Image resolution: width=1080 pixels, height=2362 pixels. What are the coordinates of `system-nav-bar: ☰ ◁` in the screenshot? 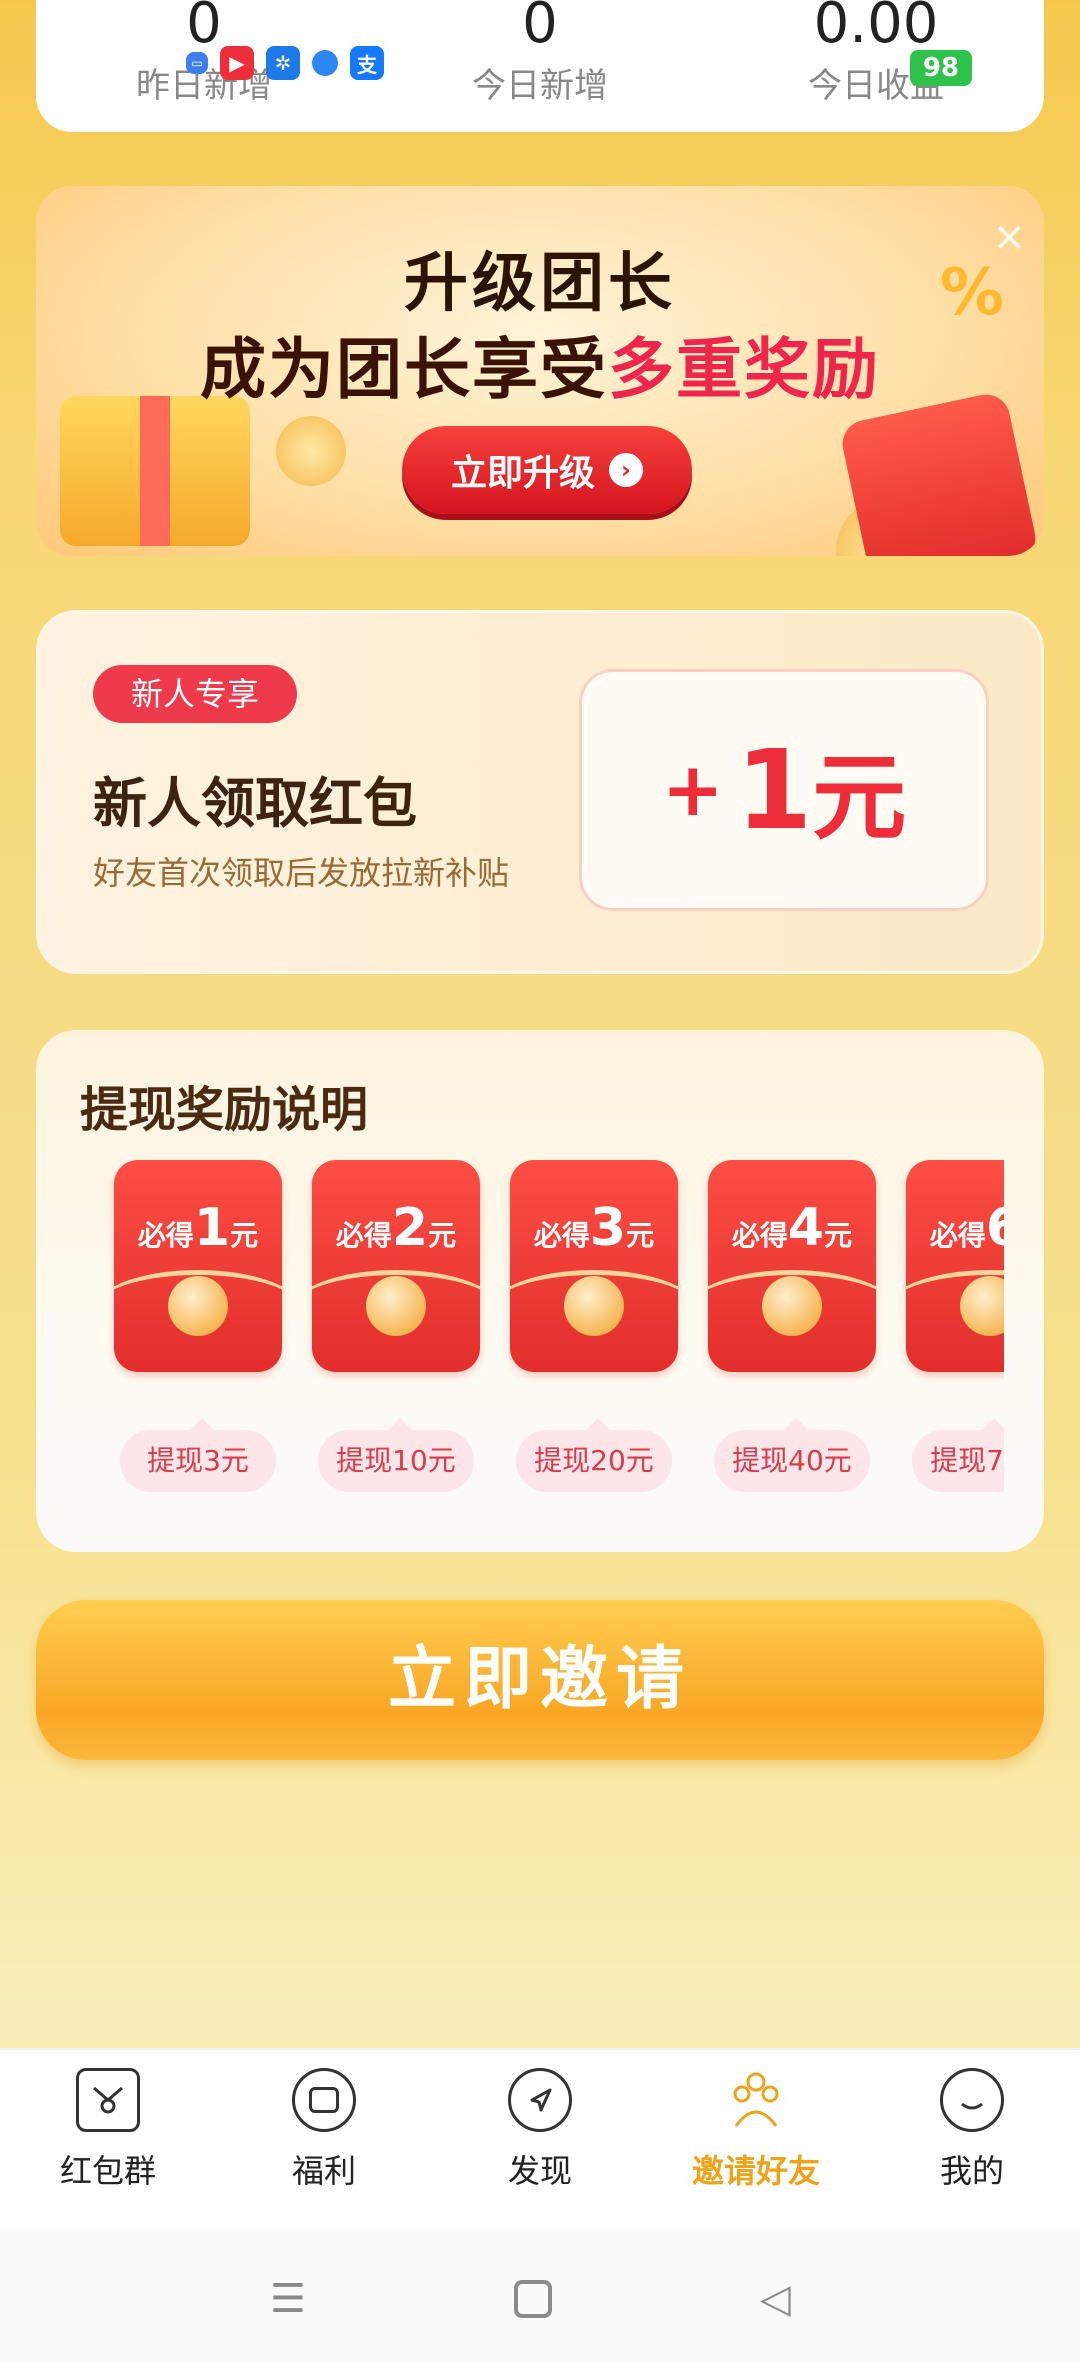 It's located at (540, 2295).